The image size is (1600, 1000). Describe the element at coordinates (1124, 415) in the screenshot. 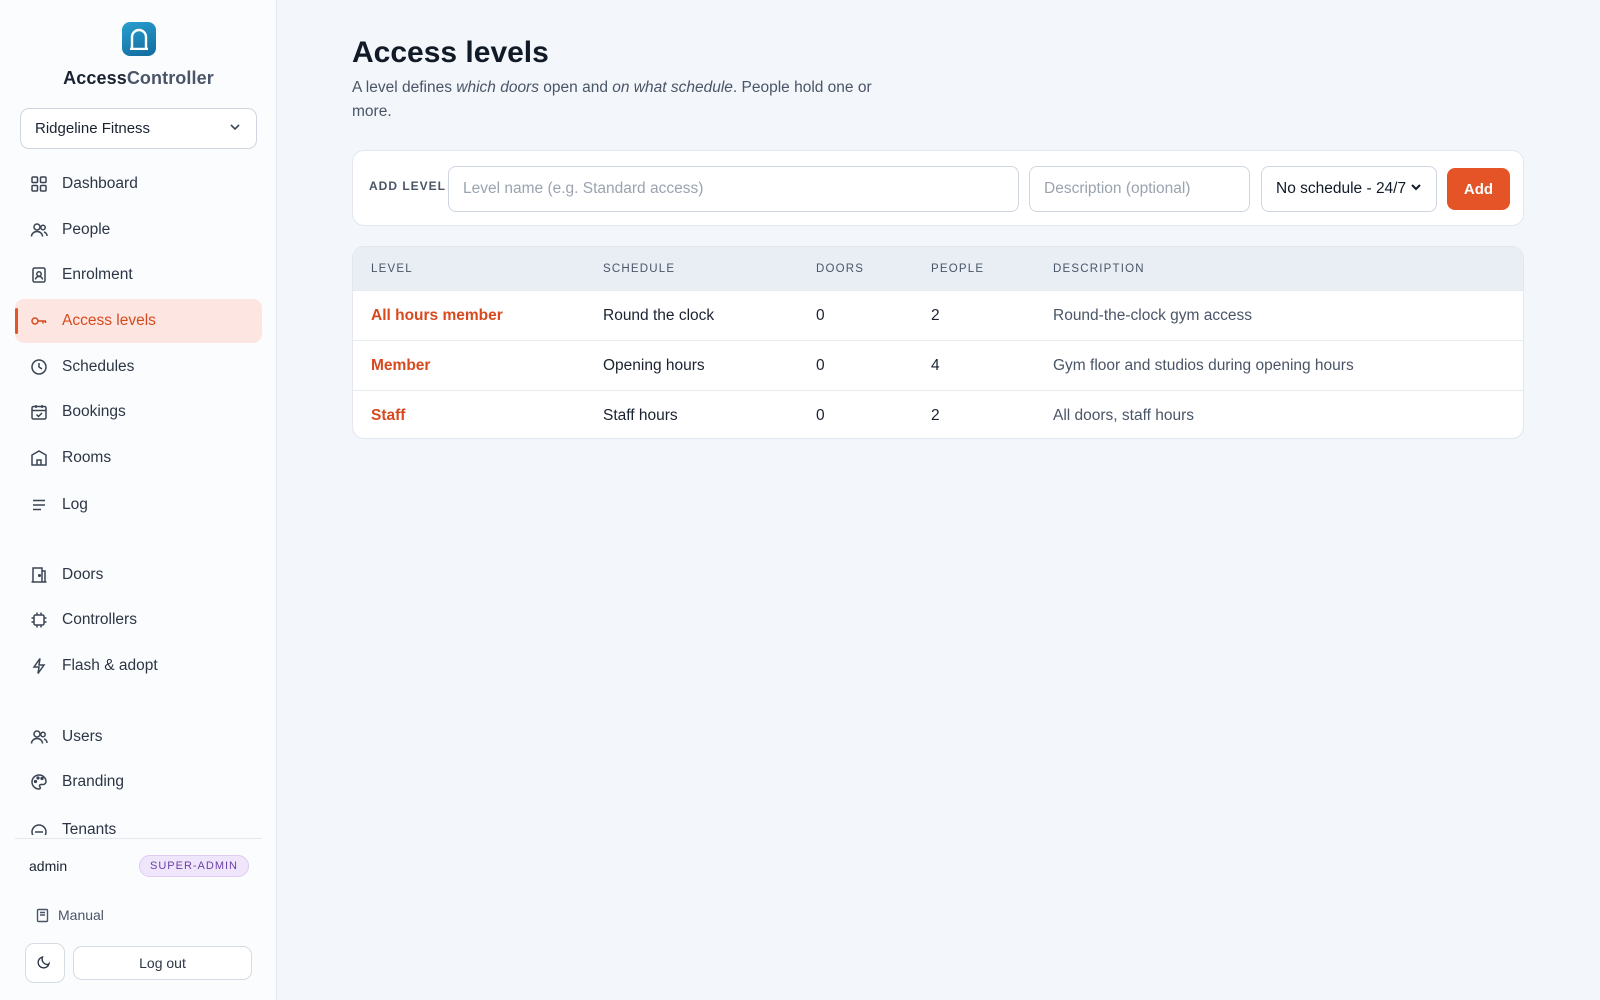

I see `description-cell: All doors, staff hours` at that location.